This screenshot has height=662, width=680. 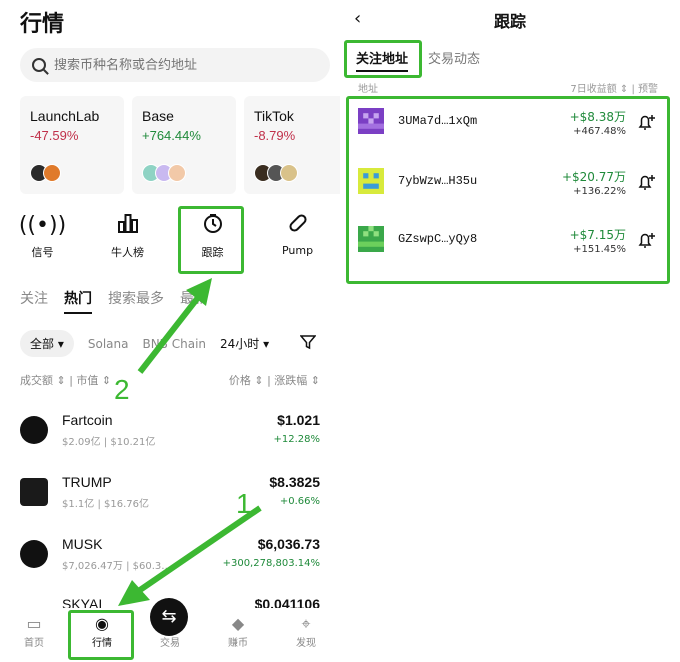 I want to click on step-2-label: 2, so click(x=122, y=389).